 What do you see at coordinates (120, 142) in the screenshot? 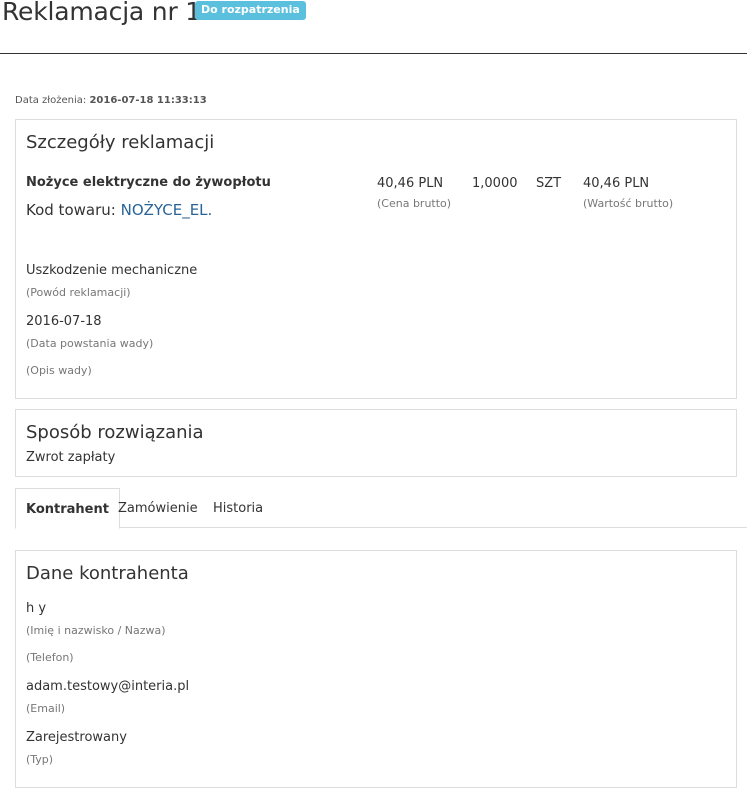
I see `complaint-details-title: Szczegóły reklamacji` at bounding box center [120, 142].